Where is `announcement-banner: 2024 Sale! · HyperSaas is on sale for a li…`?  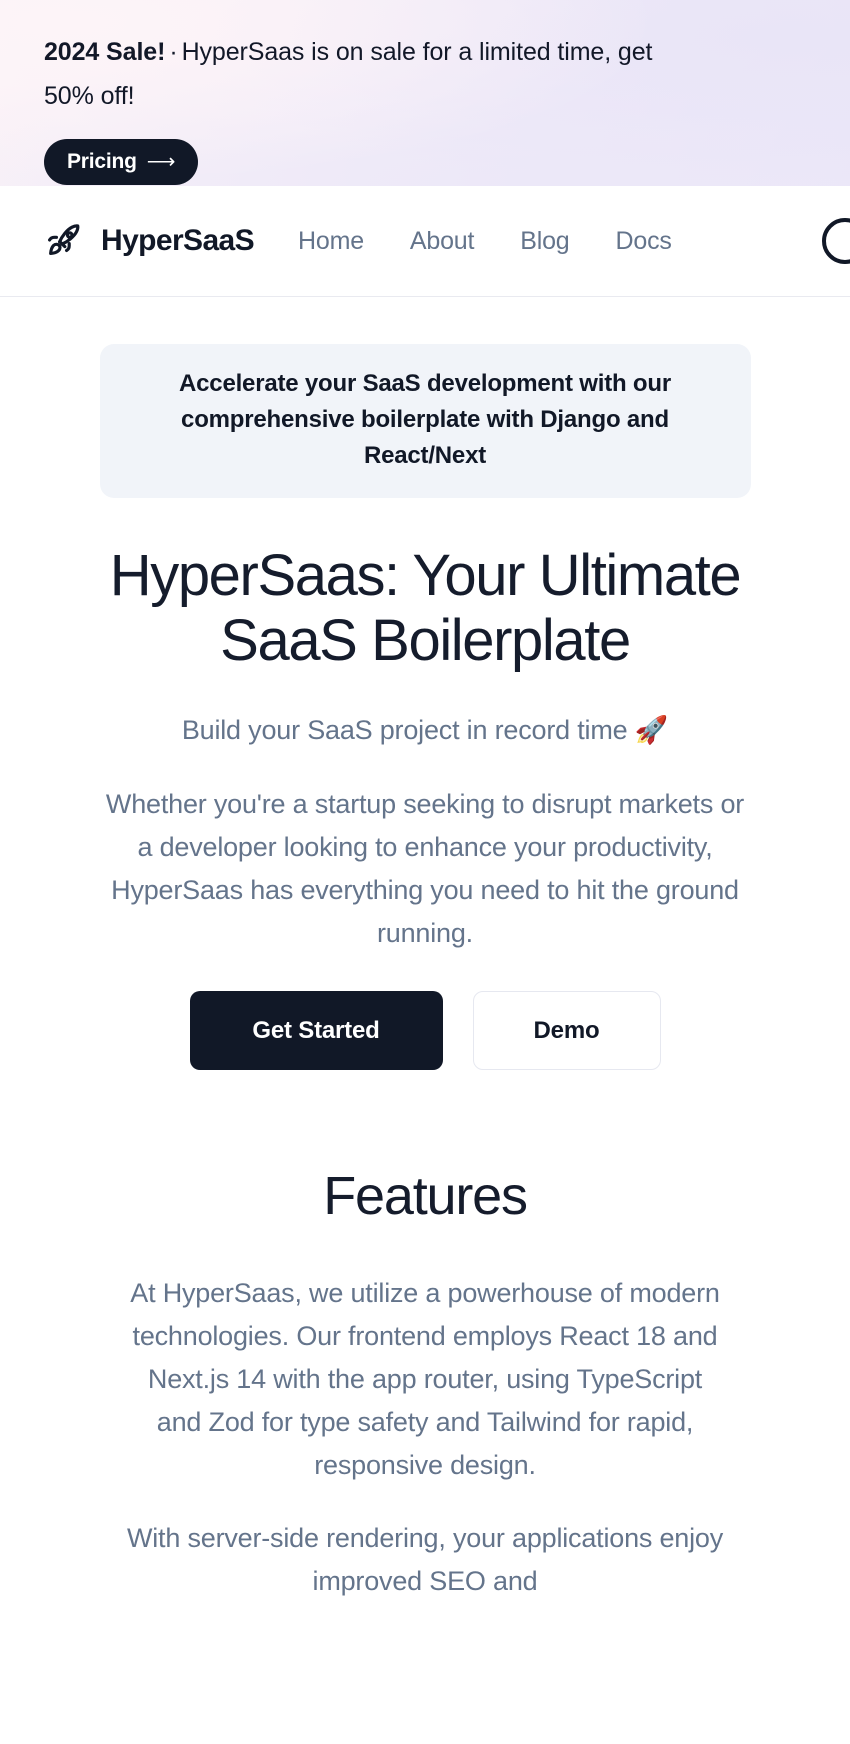 announcement-banner: 2024 Sale! · HyperSaas is on sale for a li… is located at coordinates (425, 93).